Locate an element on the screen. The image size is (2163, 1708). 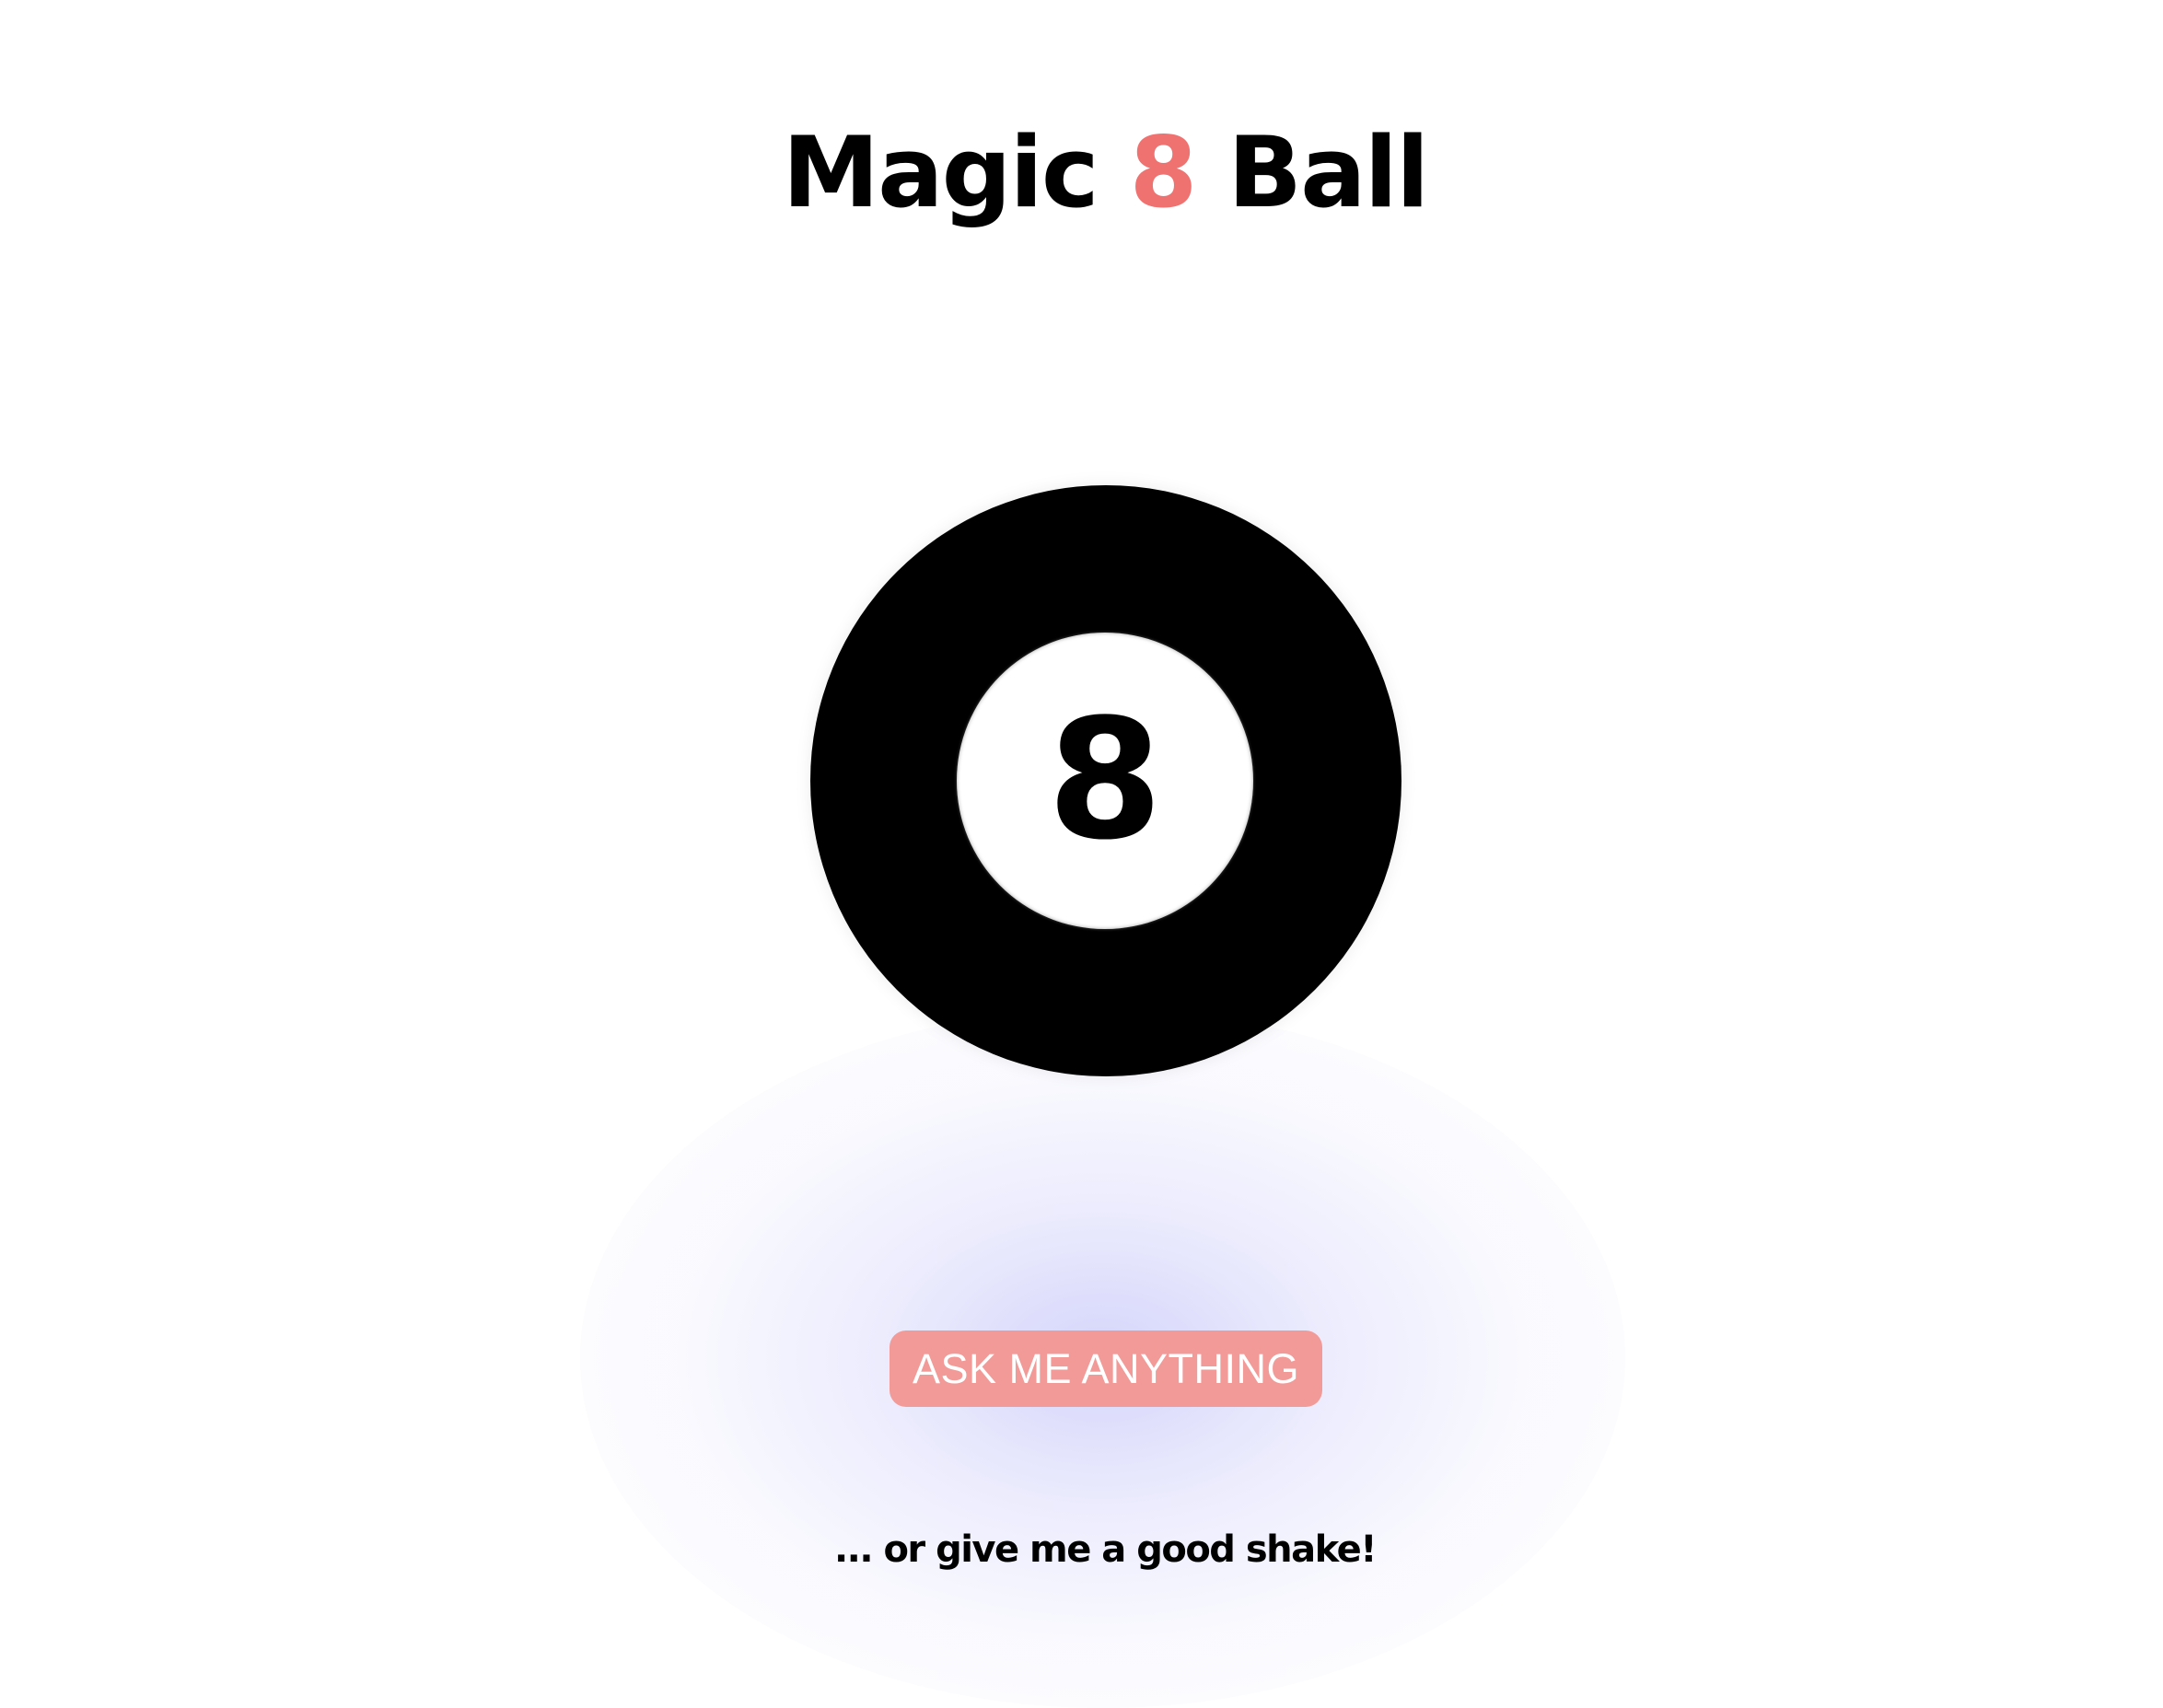
magic-8-ball: 8 is located at coordinates (1105, 780).